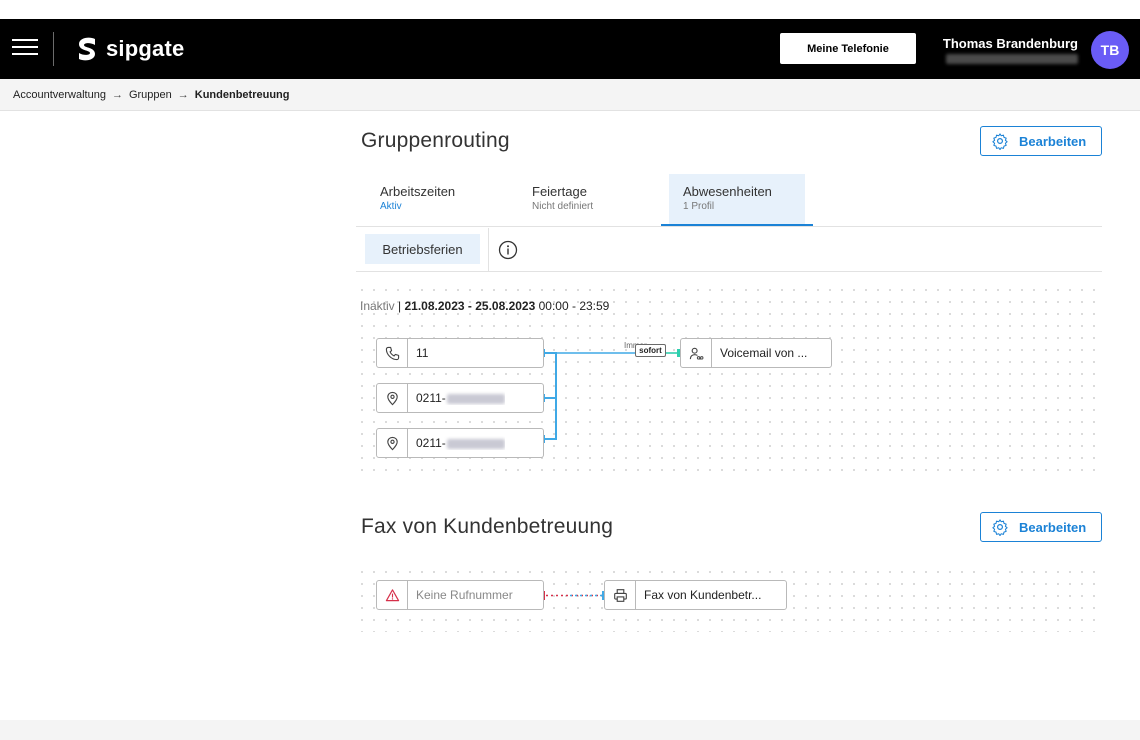  Describe the element at coordinates (26, 49) in the screenshot. I see `menu-icon` at that location.